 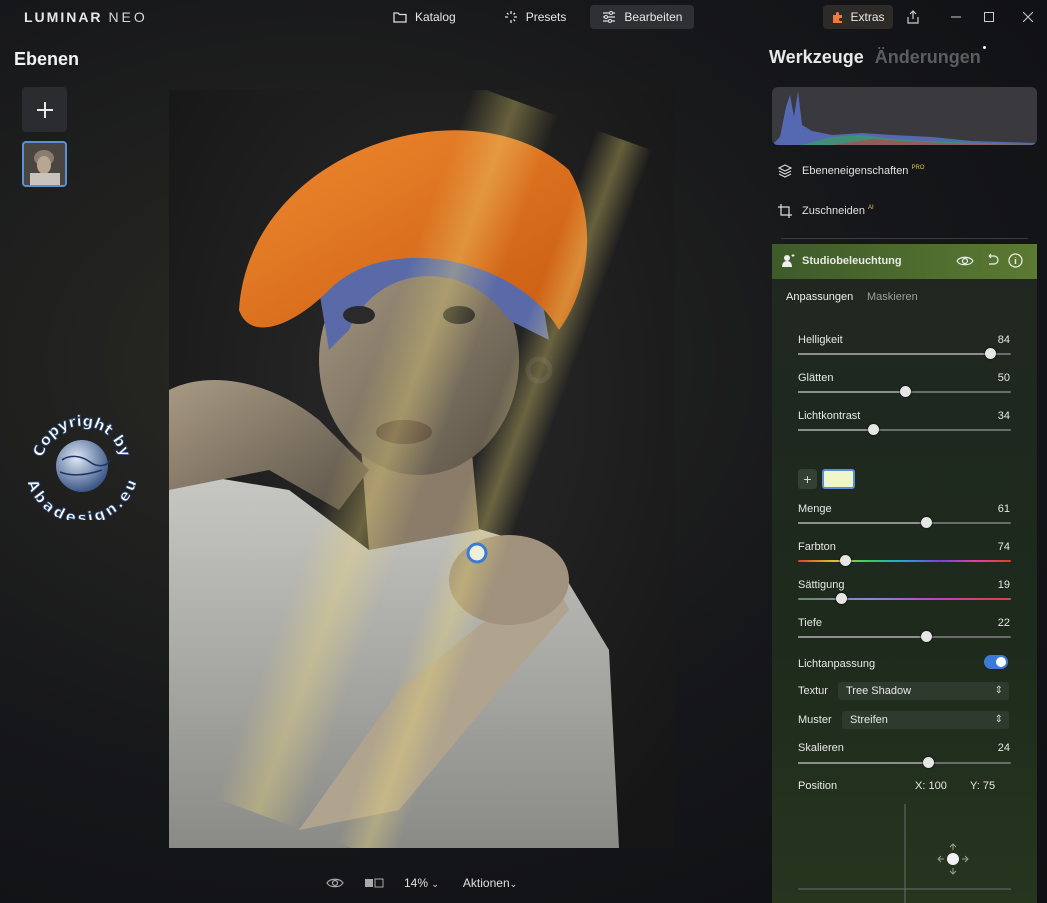 I want to click on light-adjust-toggle, so click(x=996, y=662).